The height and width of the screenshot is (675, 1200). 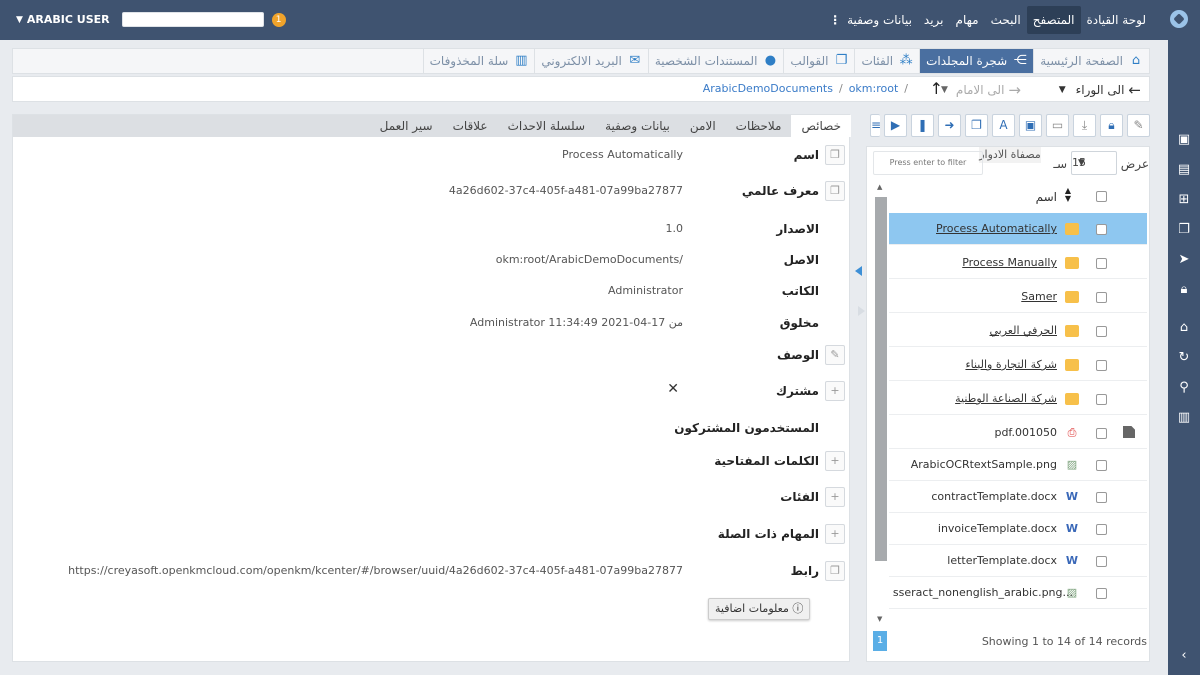 I want to click on list-item: شركة الصناعة الوطنية, so click(x=1018, y=399).